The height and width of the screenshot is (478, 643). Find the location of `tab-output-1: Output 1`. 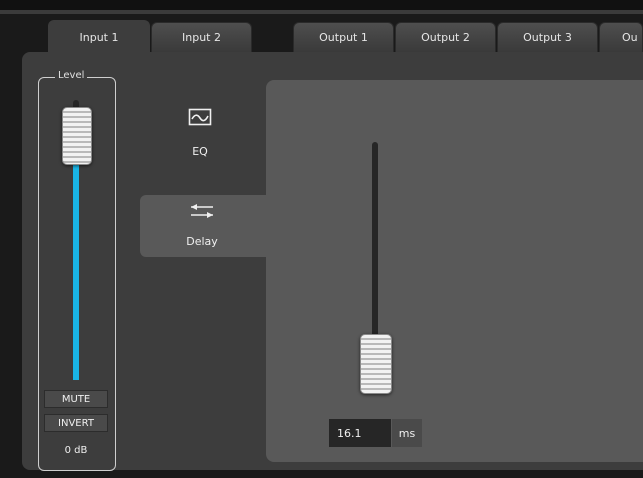

tab-output-1: Output 1 is located at coordinates (343, 37).